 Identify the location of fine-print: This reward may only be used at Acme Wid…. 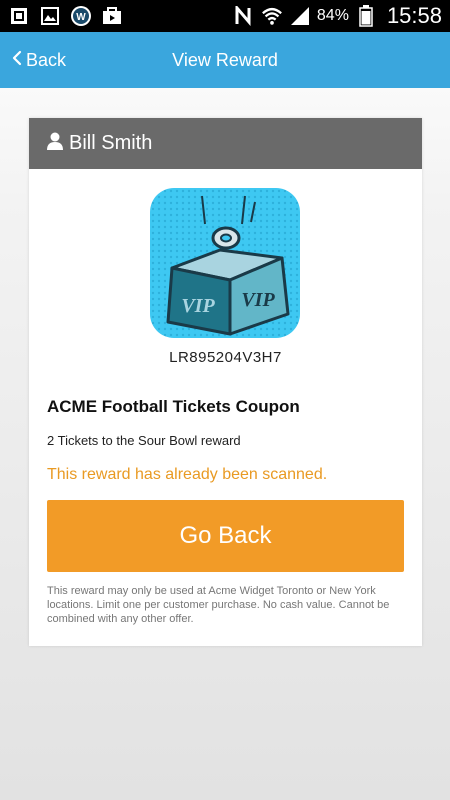
(218, 605).